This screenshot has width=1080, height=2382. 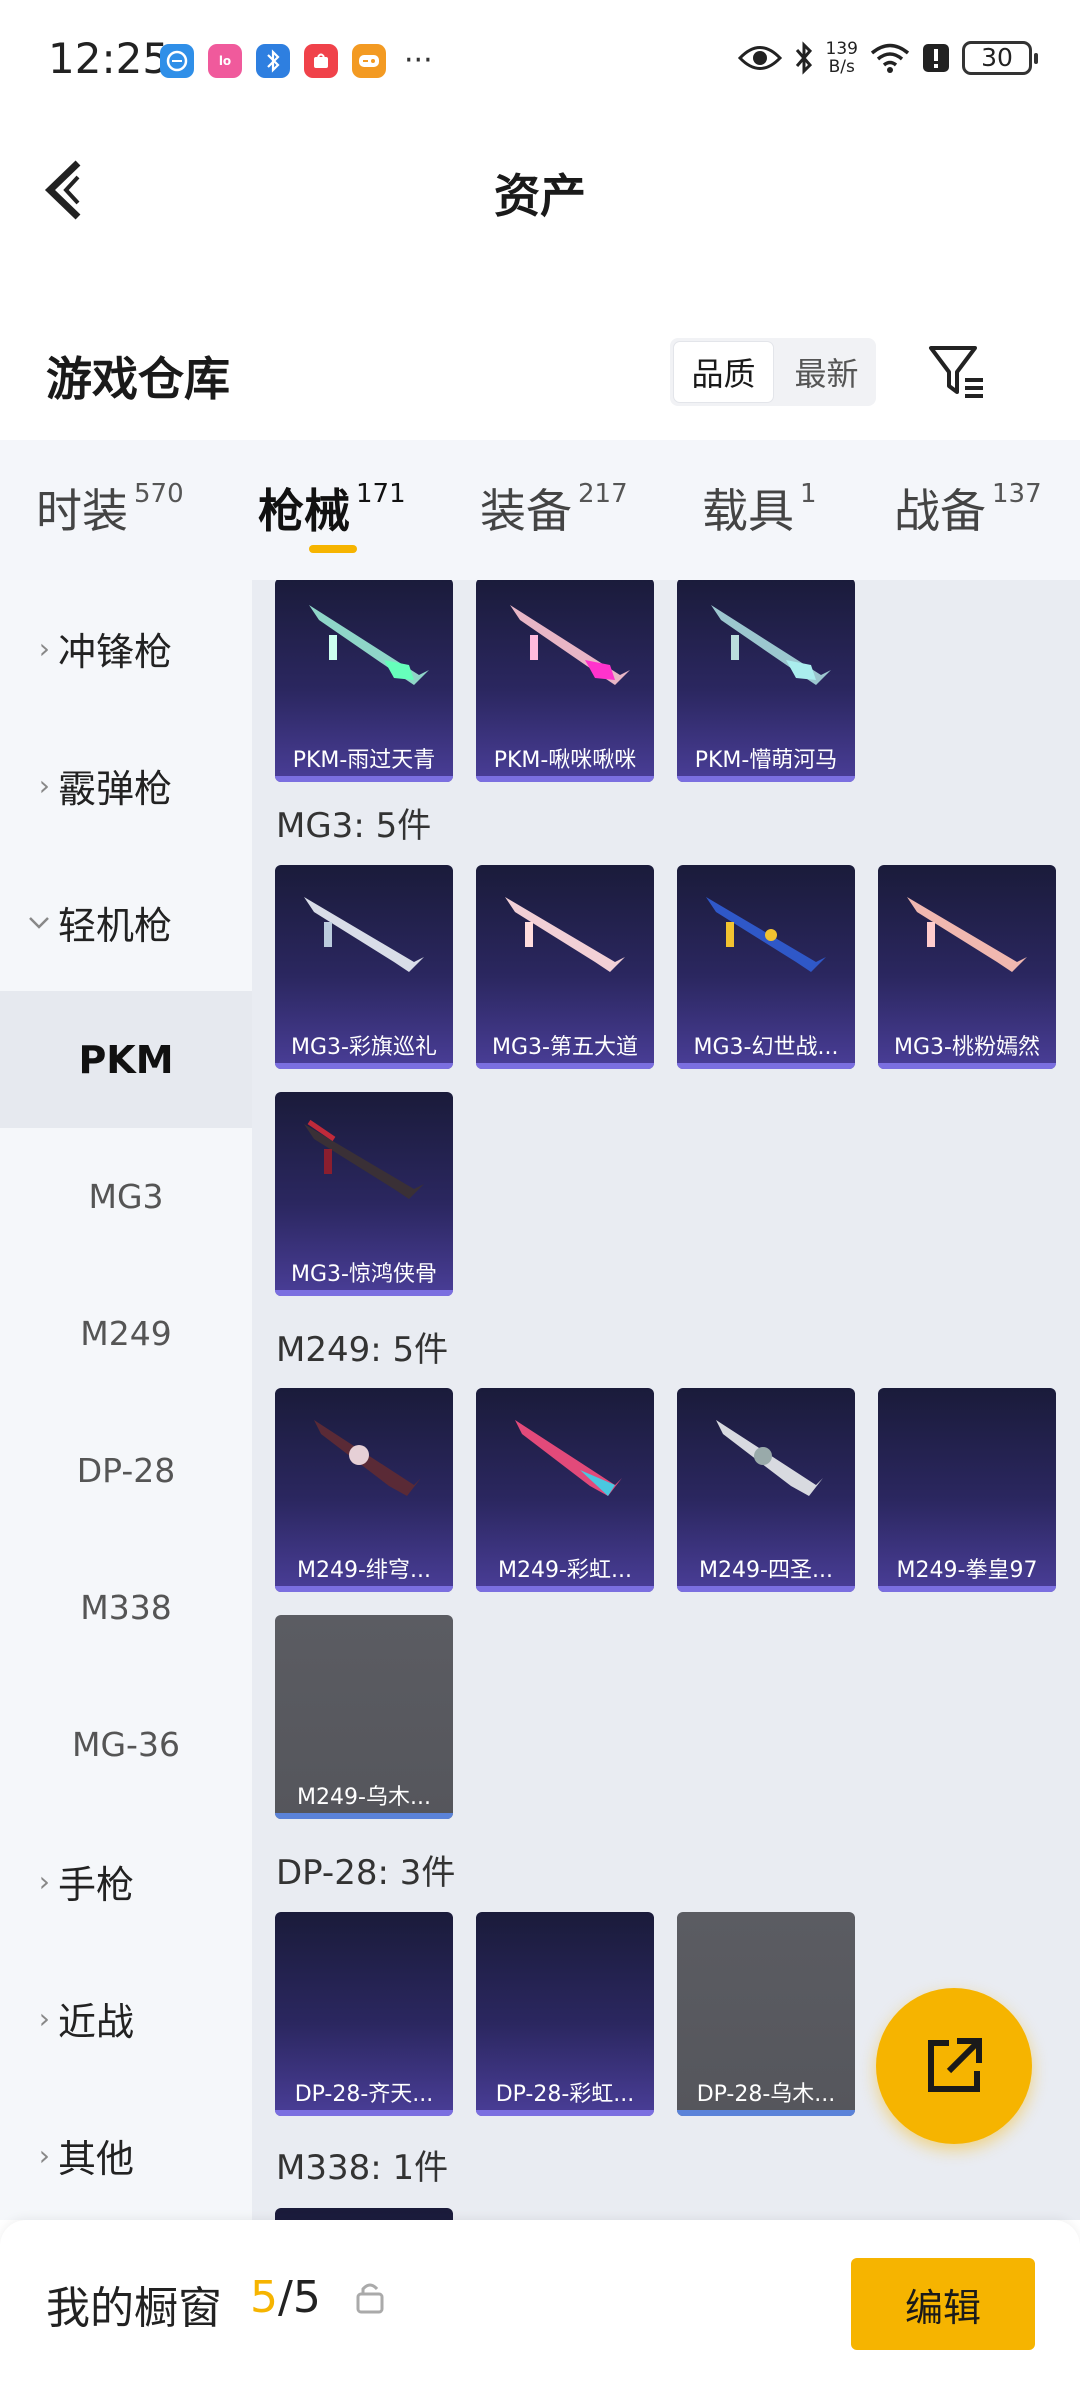 I want to click on skin-card, so click(x=364, y=2214).